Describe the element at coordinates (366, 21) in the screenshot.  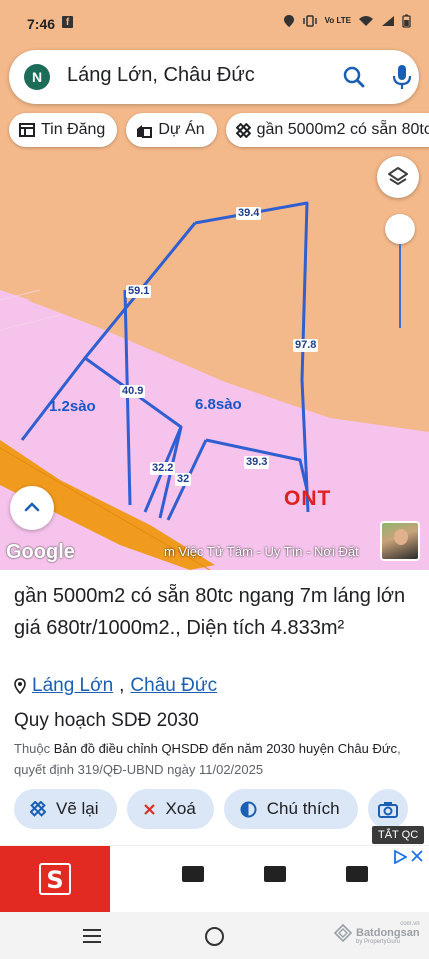
I see `wifi-icon` at that location.